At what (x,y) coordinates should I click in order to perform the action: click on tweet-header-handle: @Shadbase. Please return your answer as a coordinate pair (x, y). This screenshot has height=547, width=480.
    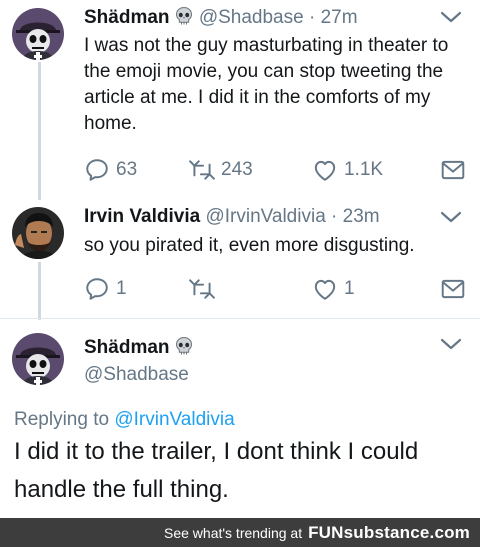
    Looking at the image, I should click on (136, 375).